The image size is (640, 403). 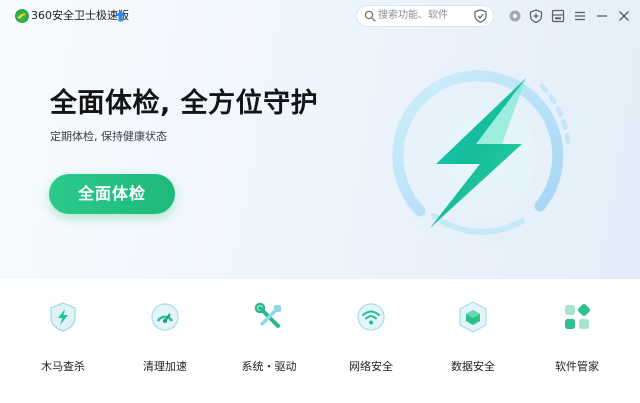 I want to click on tool-label: 数据安全, so click(x=473, y=366).